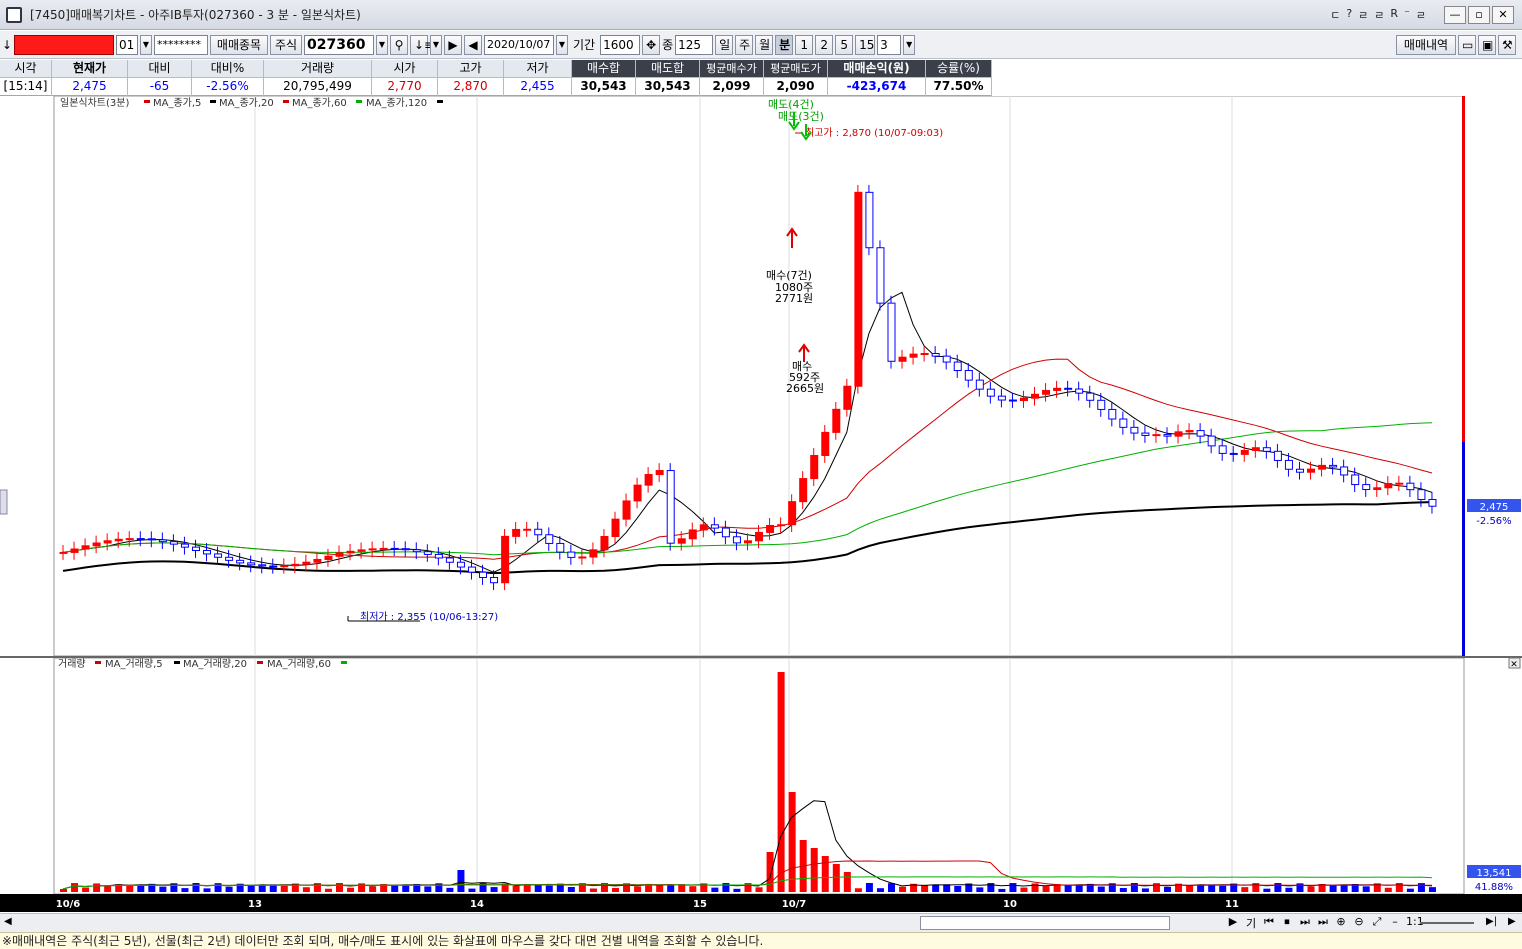 The image size is (1522, 949). Describe the element at coordinates (1467, 44) in the screenshot. I see `folder-icon: ▭` at that location.